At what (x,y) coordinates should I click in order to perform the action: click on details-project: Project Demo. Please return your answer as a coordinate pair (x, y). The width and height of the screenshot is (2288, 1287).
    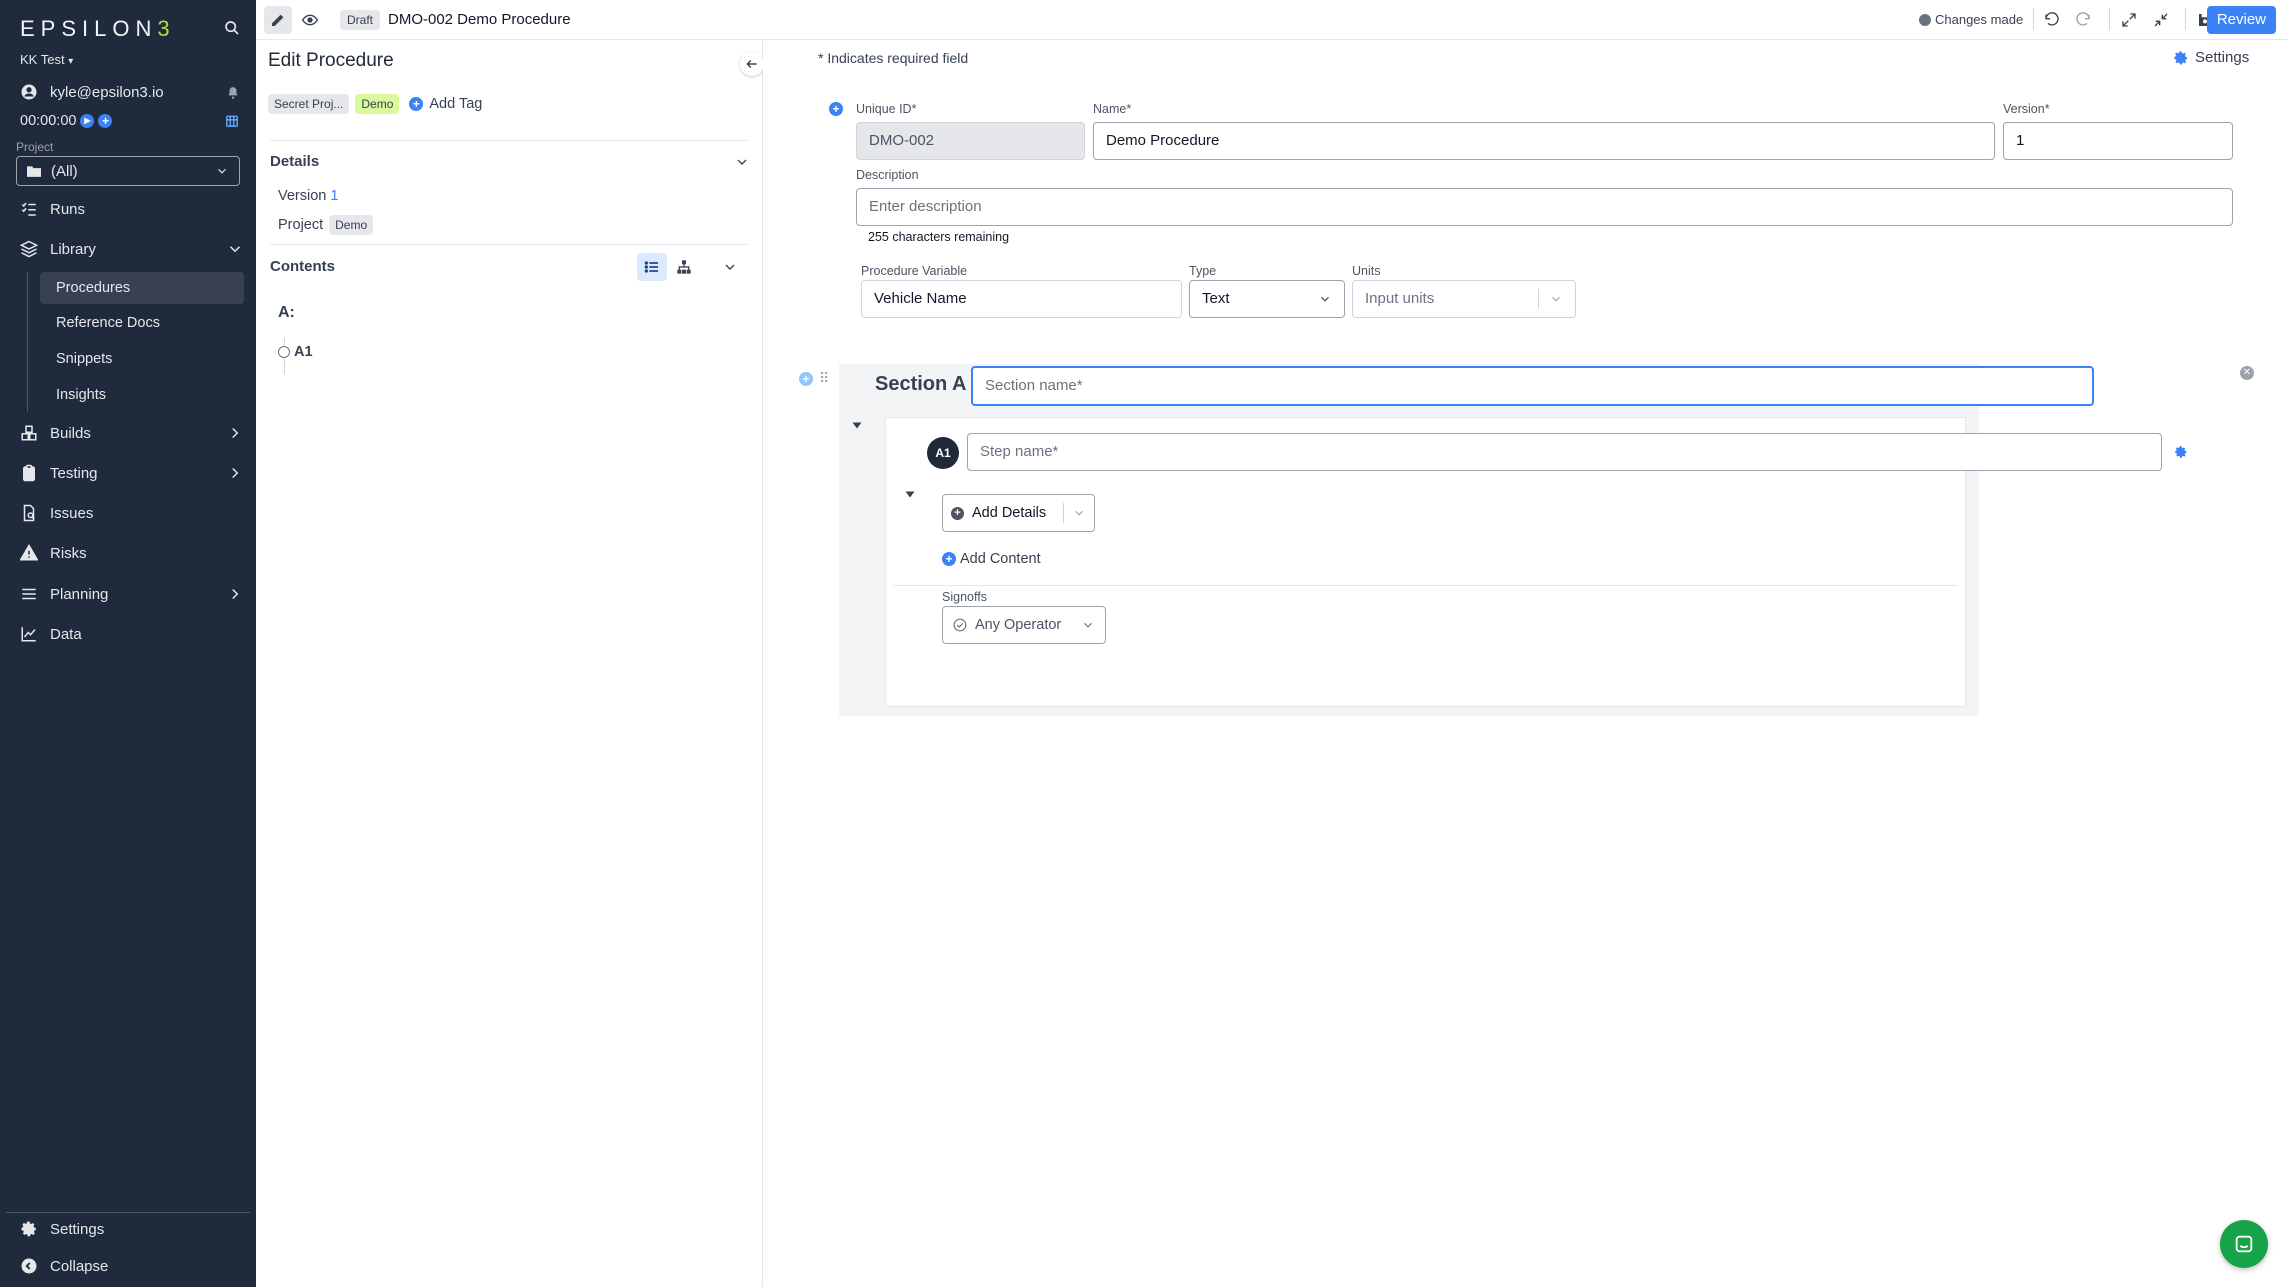
    Looking at the image, I should click on (326, 225).